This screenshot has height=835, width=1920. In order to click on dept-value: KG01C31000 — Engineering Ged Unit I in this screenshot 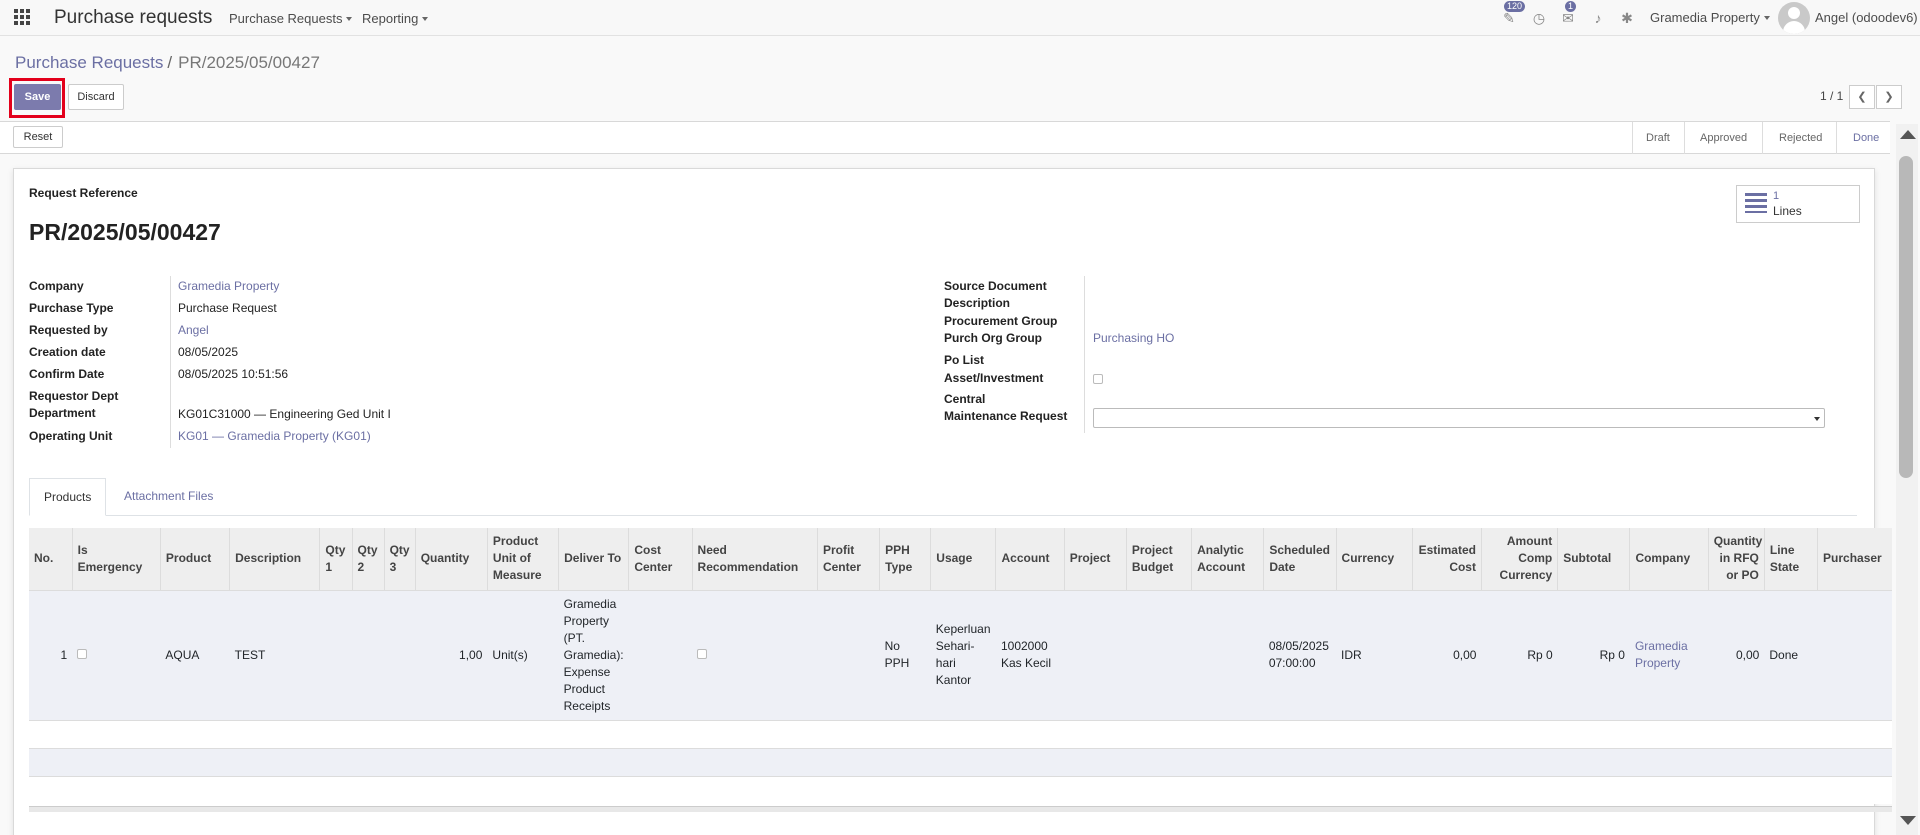, I will do `click(284, 414)`.